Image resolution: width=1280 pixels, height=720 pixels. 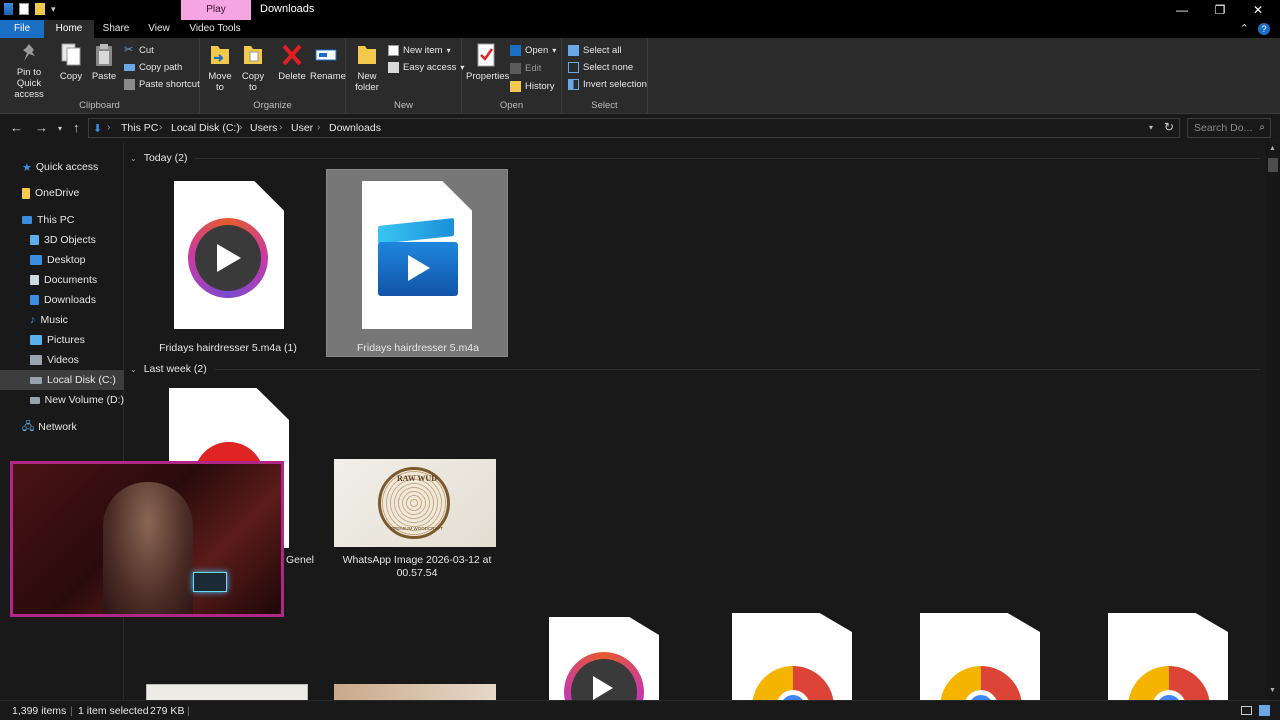 What do you see at coordinates (1273, 165) in the screenshot?
I see `scrollbar-thumb` at bounding box center [1273, 165].